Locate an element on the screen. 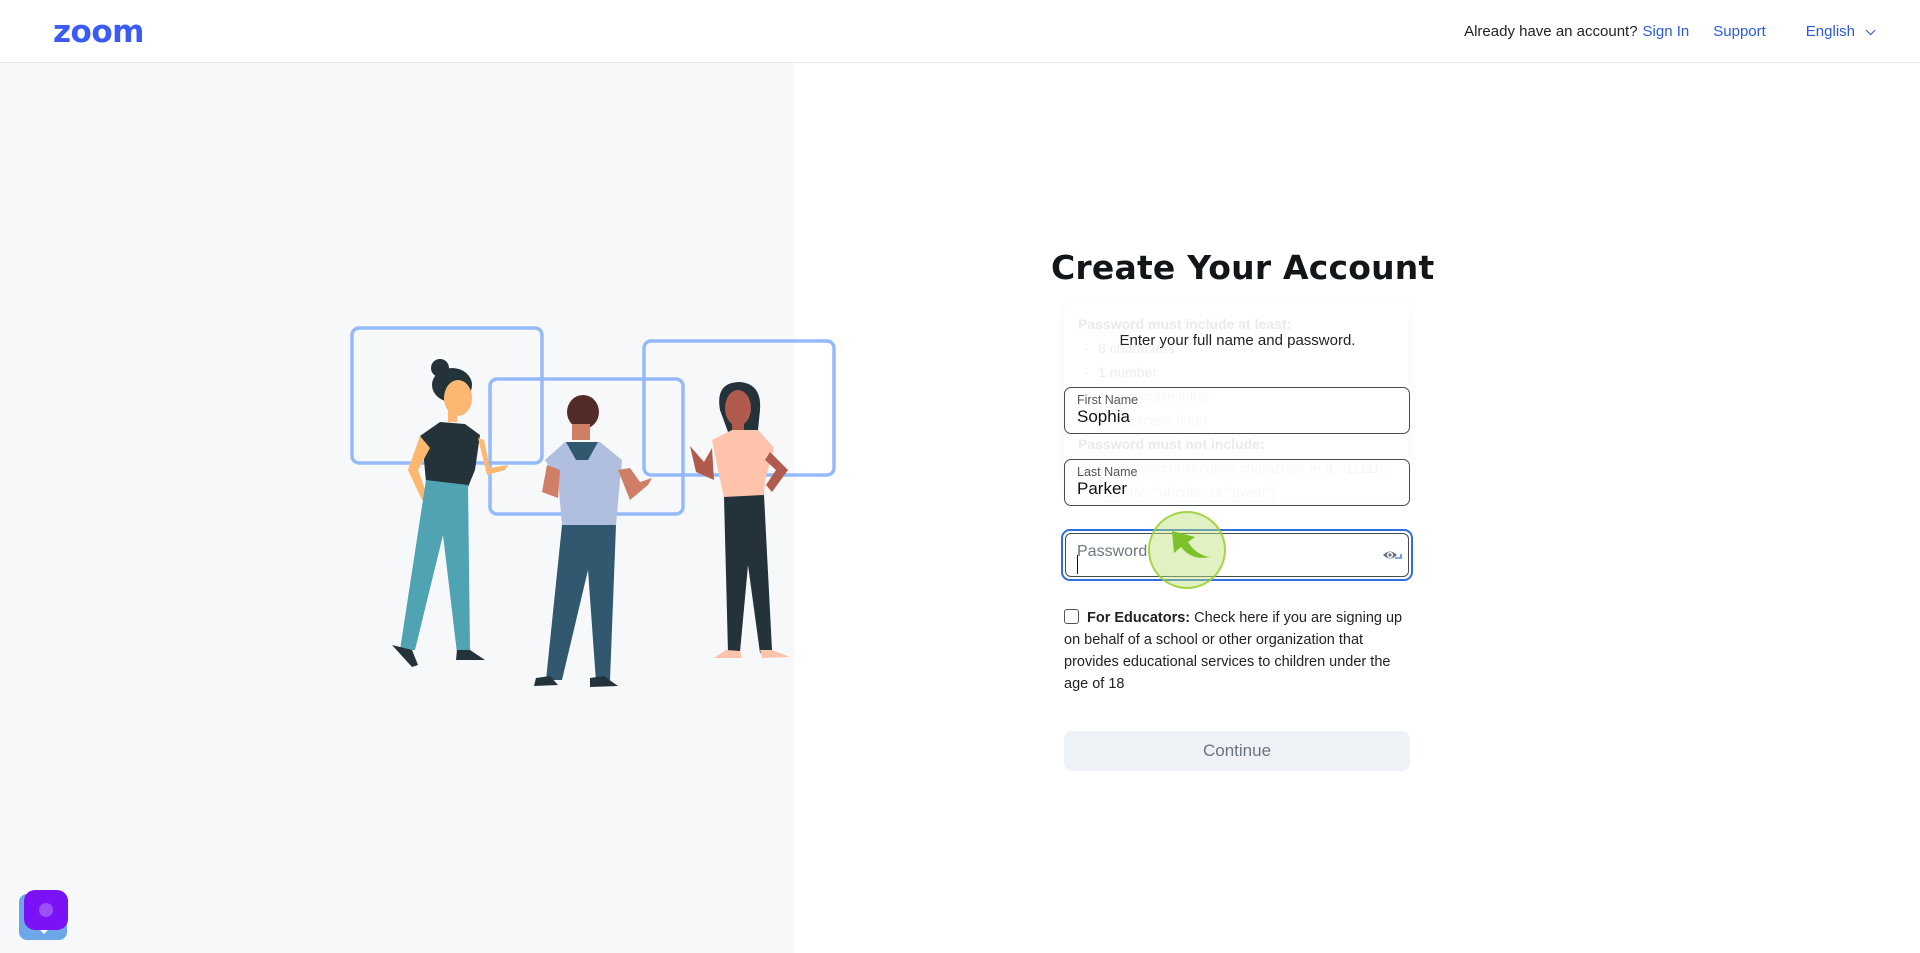  form-subtitle: Enter your full name and password. is located at coordinates (1237, 340).